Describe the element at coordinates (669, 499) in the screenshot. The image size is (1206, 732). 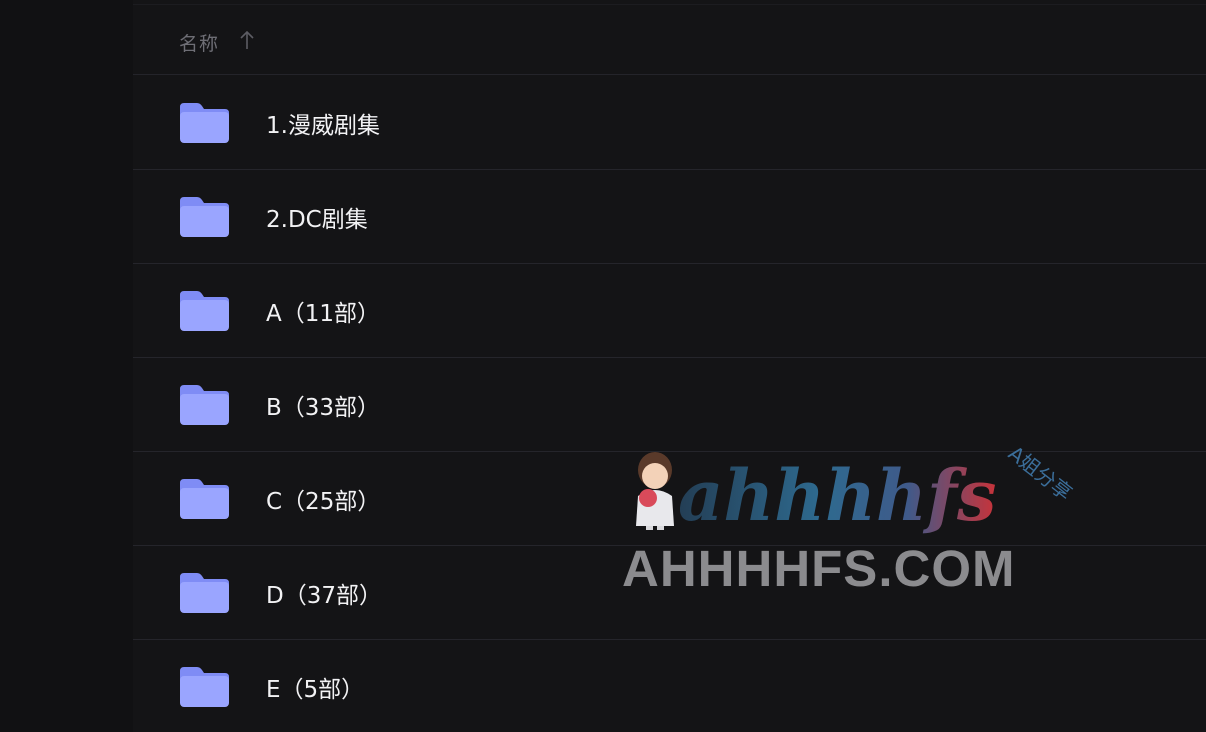
I see `folder-row: C（25部）` at that location.